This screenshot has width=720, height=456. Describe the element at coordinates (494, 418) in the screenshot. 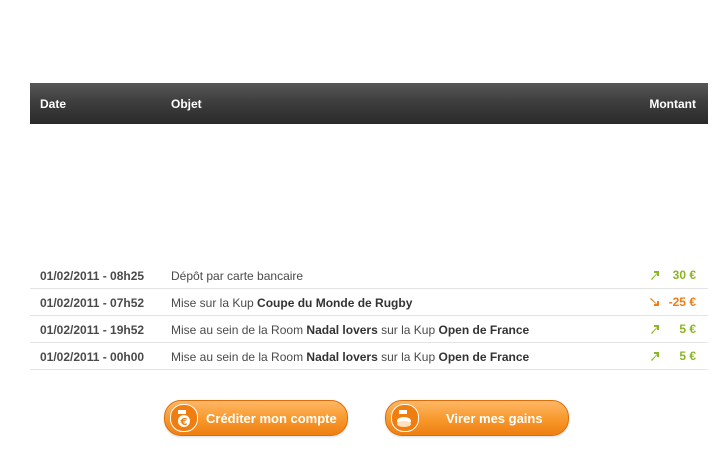

I see `transfer-winnings-label: Virer mes gains` at that location.